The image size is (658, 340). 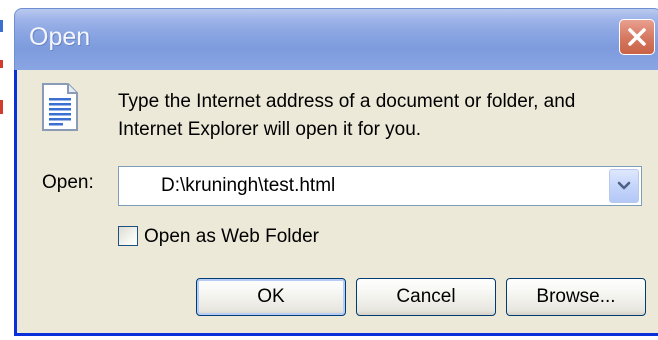 I want to click on ok-button: OK, so click(x=271, y=297).